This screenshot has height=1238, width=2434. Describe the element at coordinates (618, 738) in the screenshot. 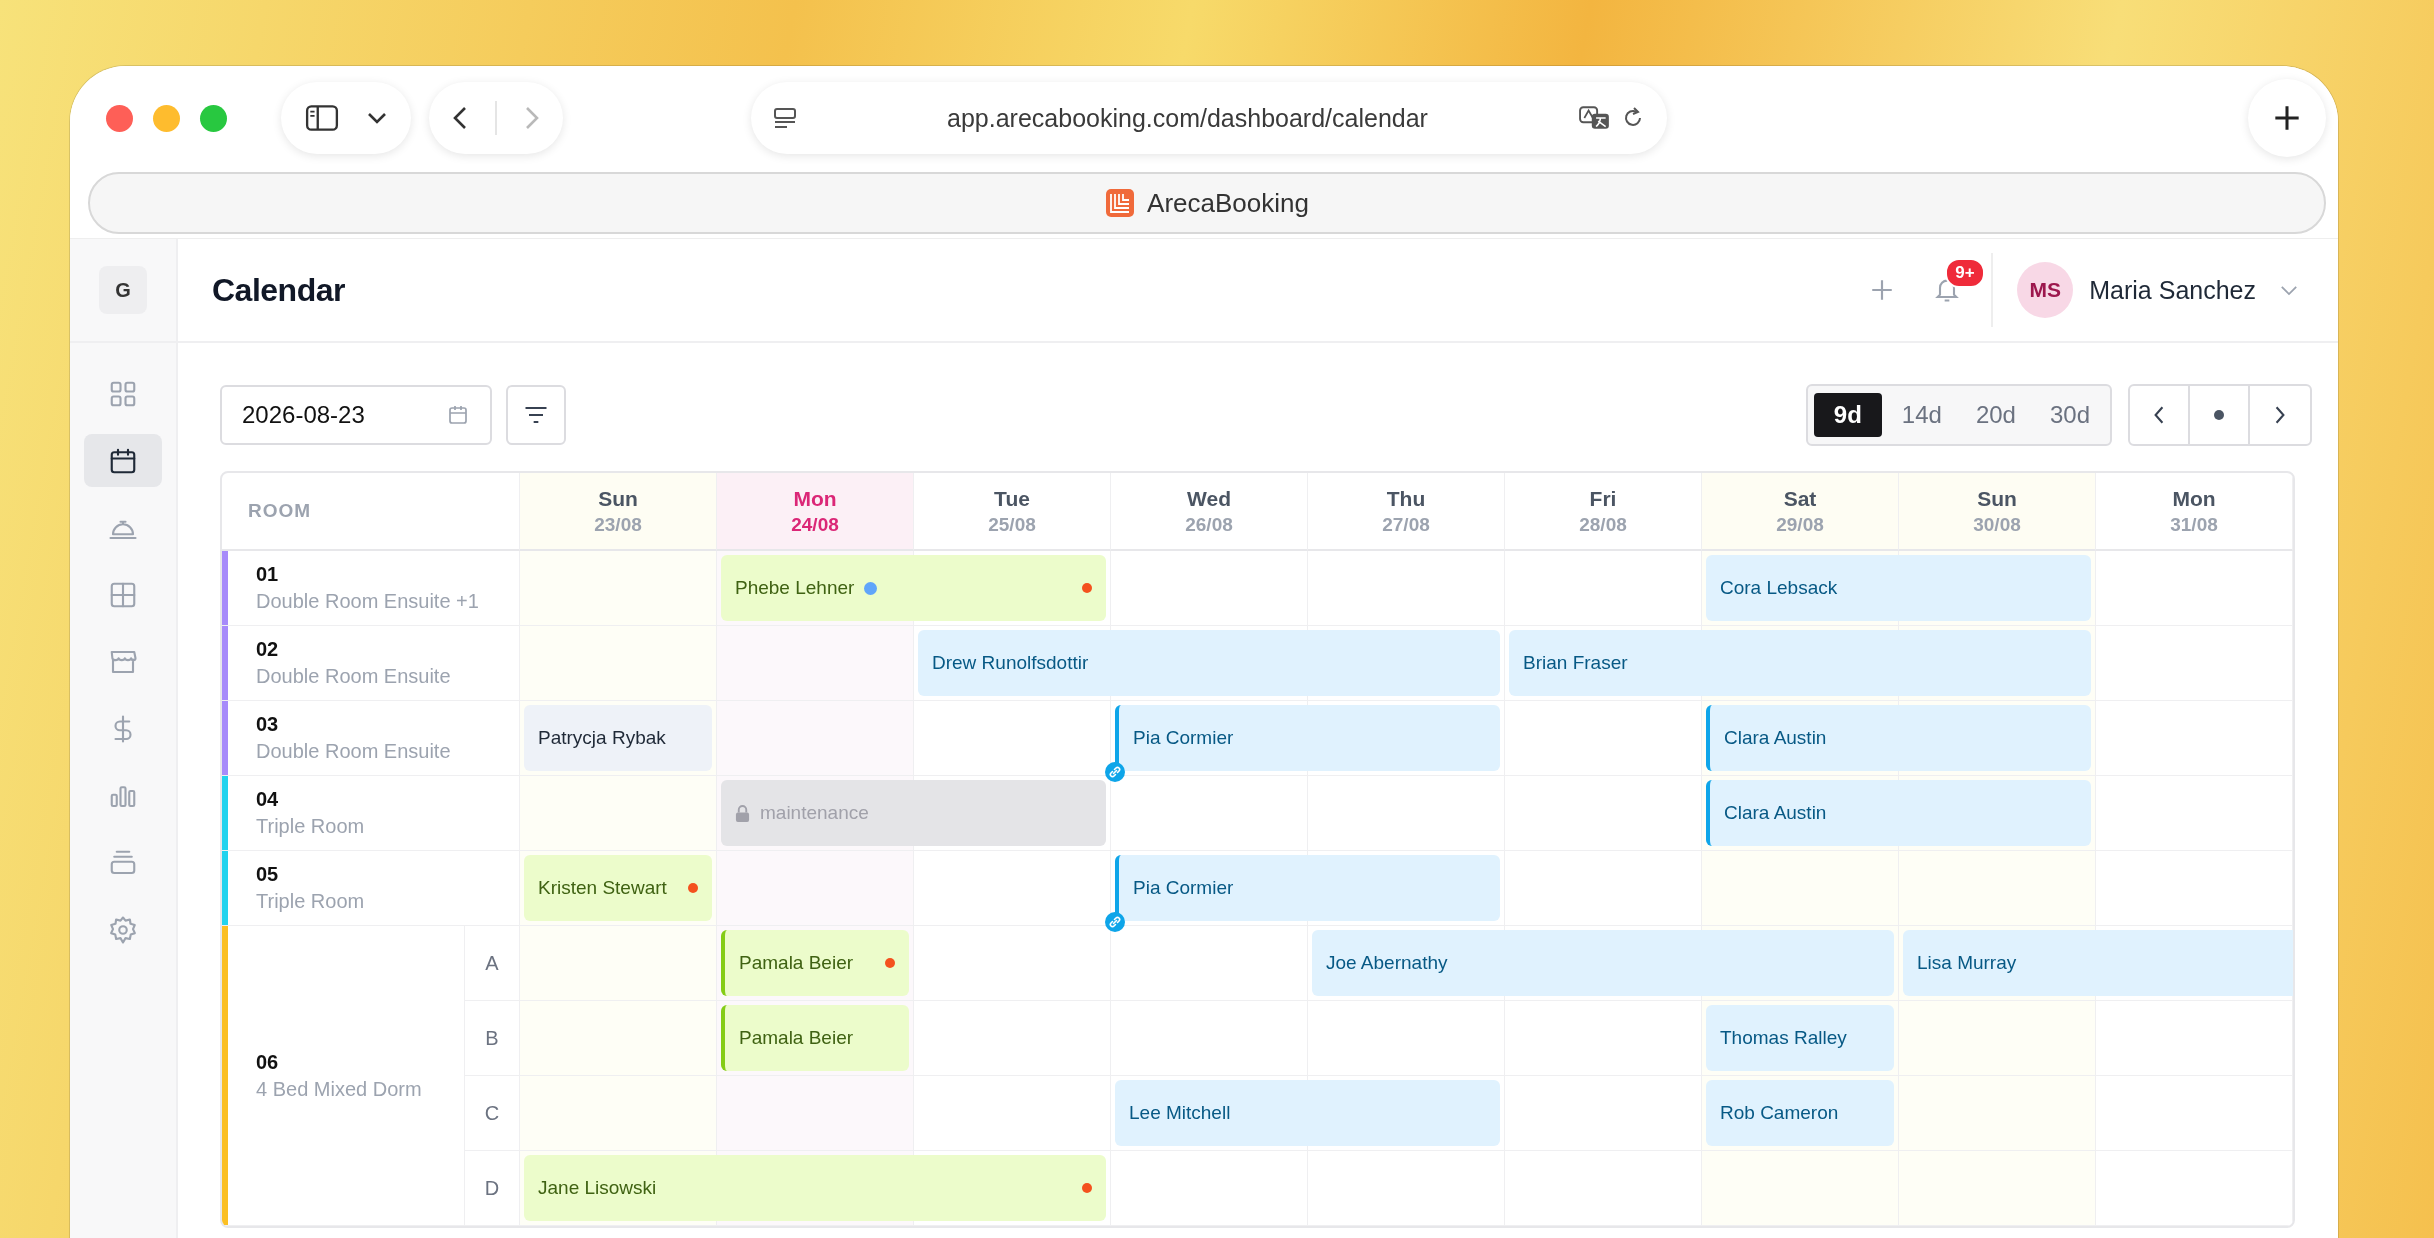

I see `booking-bar: Patrycja Rybak` at that location.